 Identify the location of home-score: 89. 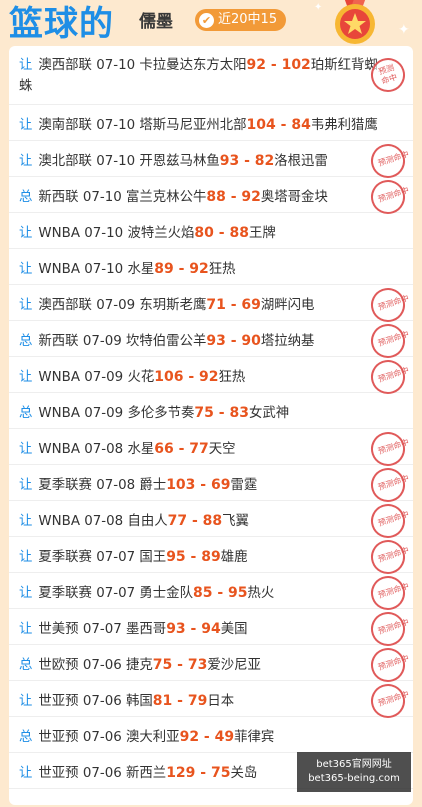
(164, 268).